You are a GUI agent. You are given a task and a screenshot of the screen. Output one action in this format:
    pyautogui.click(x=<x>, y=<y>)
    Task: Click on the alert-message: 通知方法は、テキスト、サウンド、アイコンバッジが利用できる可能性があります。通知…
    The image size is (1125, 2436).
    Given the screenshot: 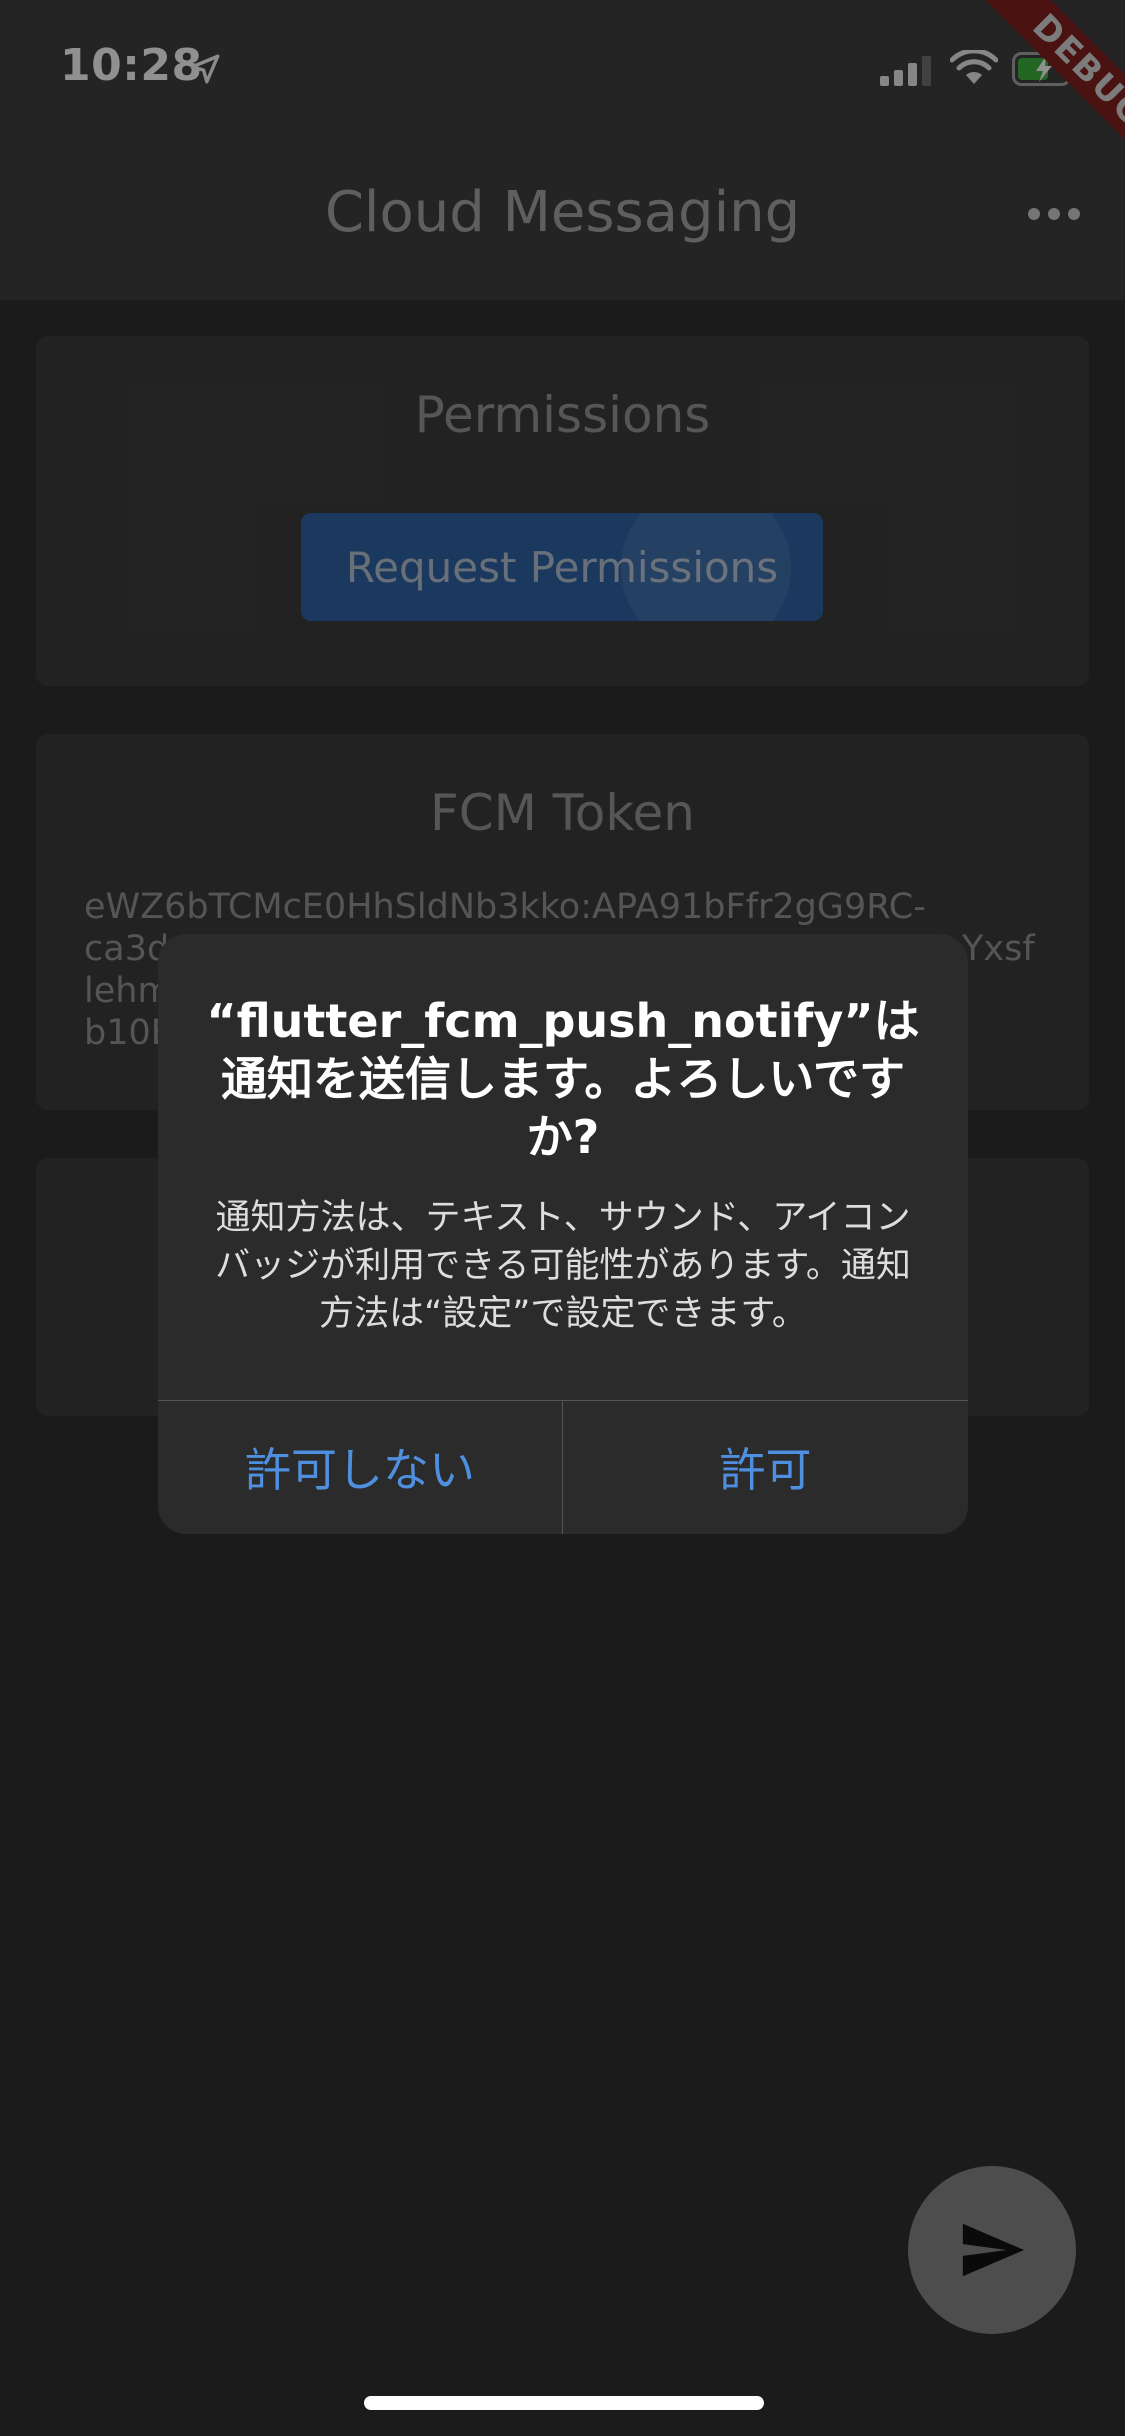 What is the action you would take?
    pyautogui.click(x=563, y=1266)
    